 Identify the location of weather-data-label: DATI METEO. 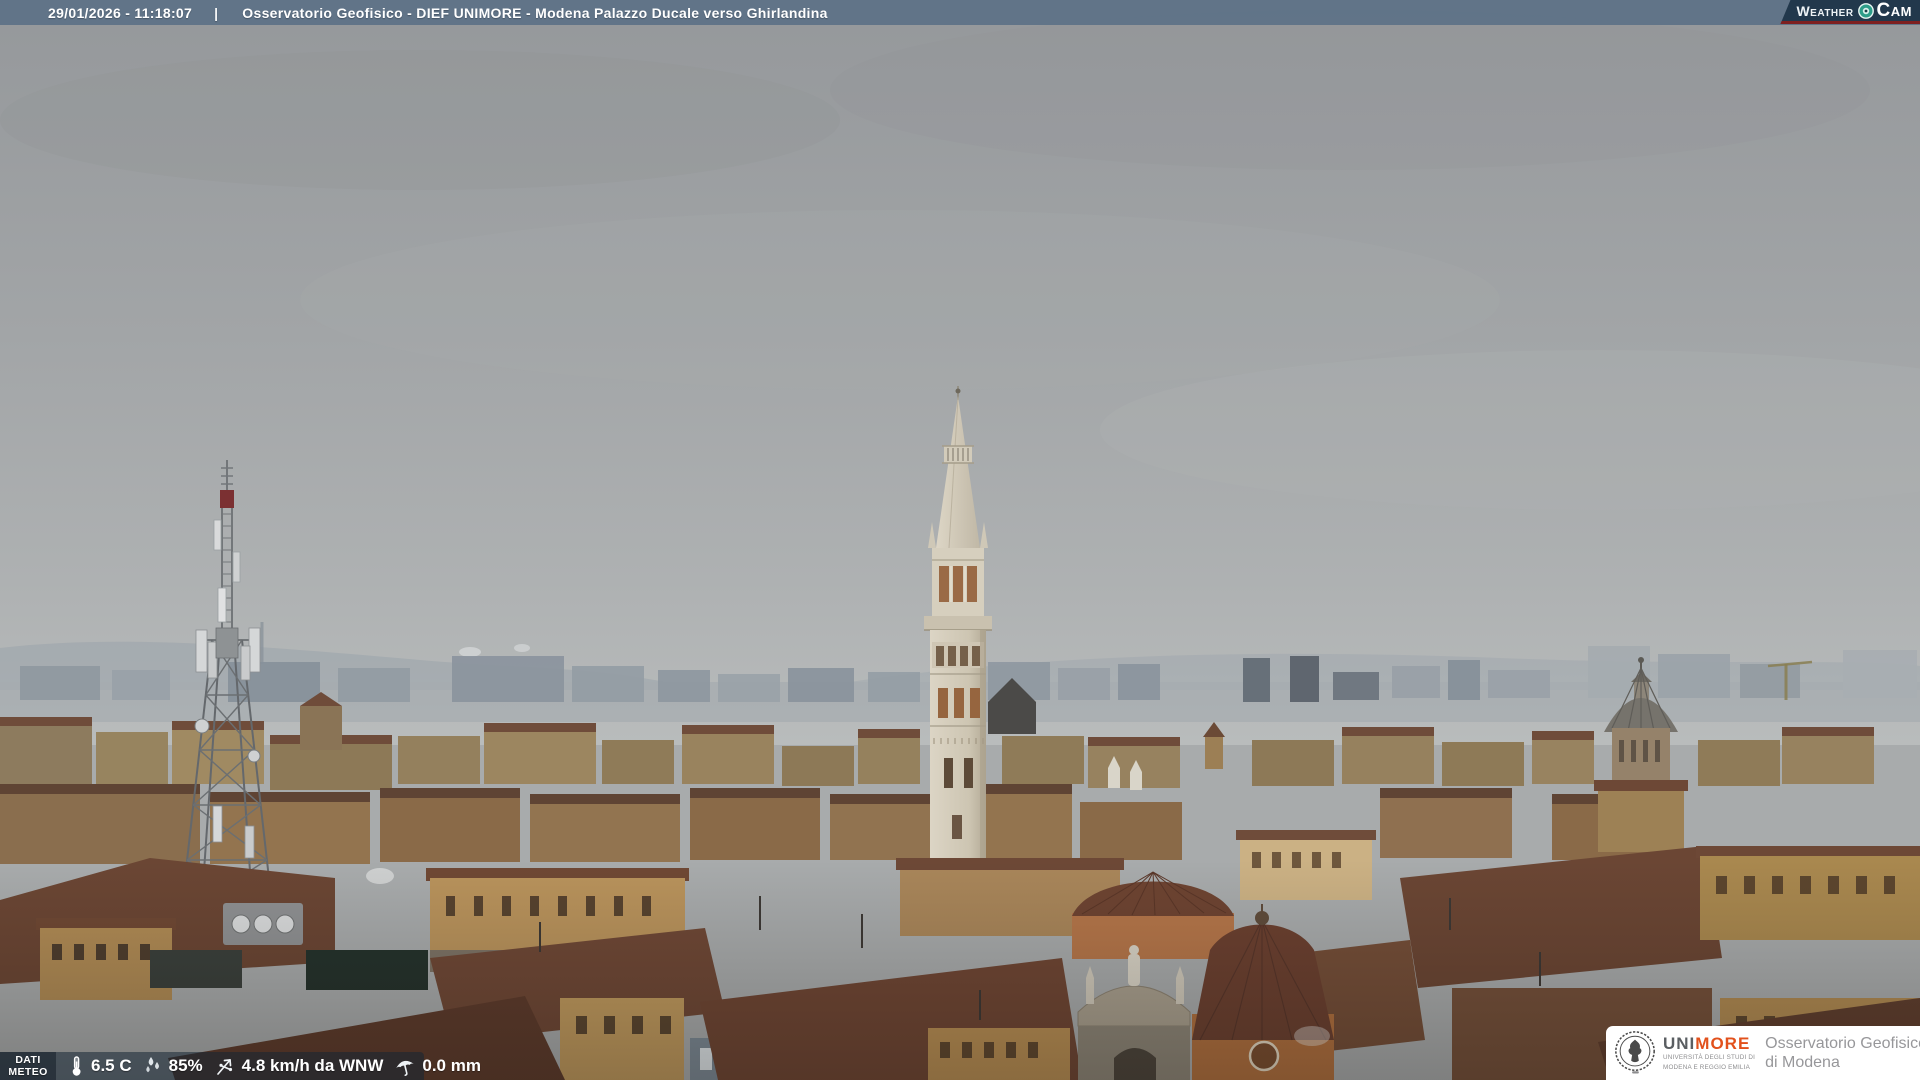
(28, 1066).